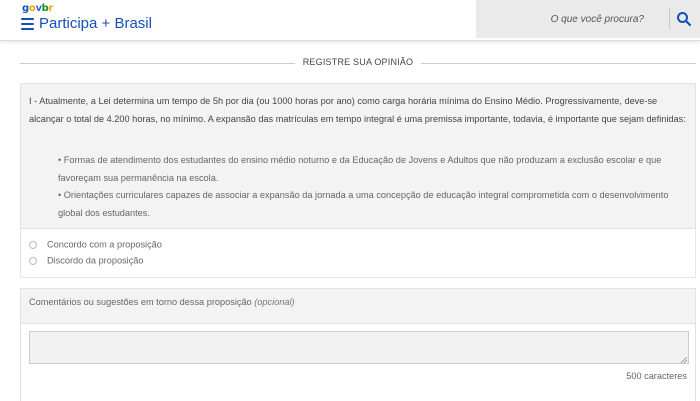 This screenshot has height=401, width=700. What do you see at coordinates (669, 18) in the screenshot?
I see `search-divider` at bounding box center [669, 18].